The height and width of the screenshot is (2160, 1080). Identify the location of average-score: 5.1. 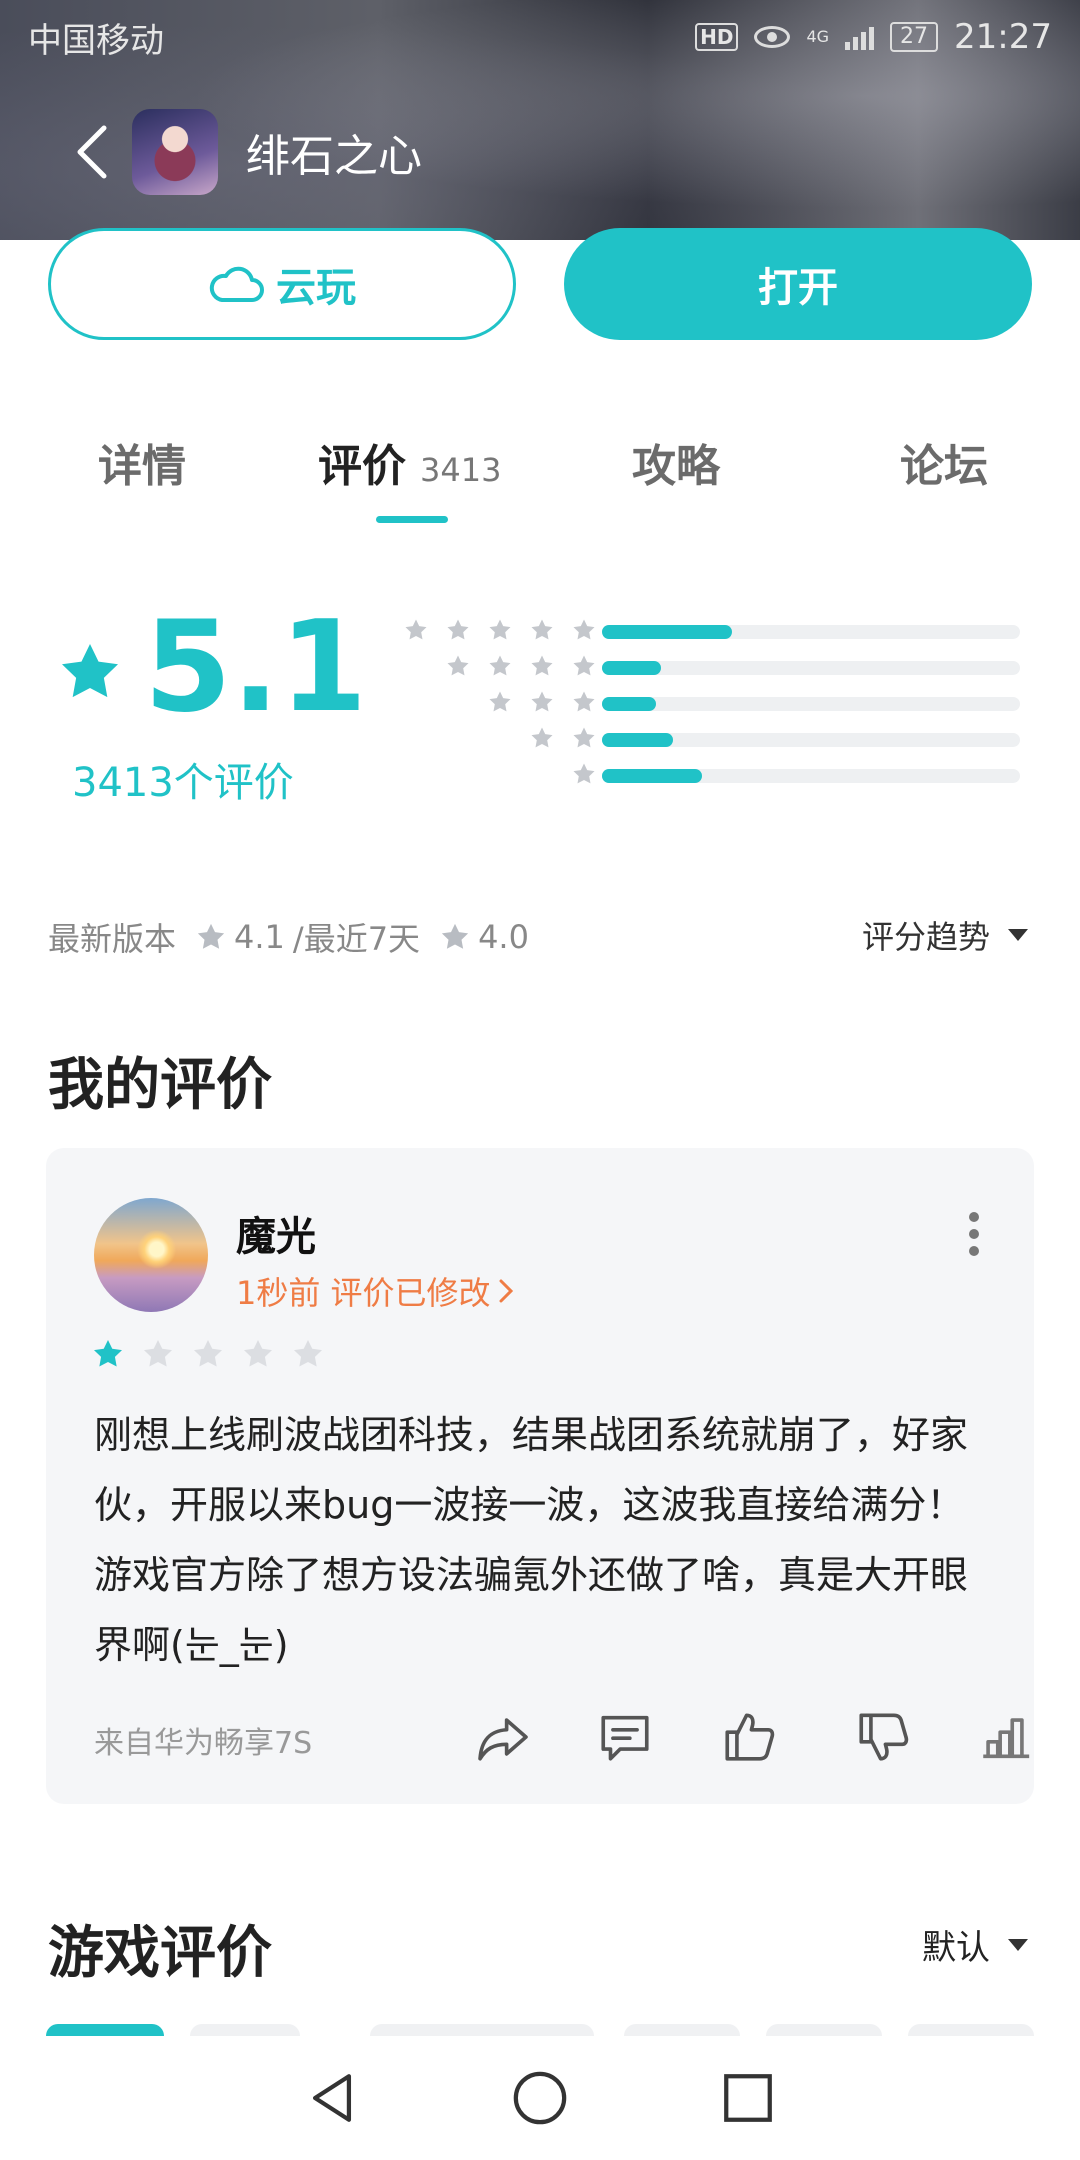
(256, 666).